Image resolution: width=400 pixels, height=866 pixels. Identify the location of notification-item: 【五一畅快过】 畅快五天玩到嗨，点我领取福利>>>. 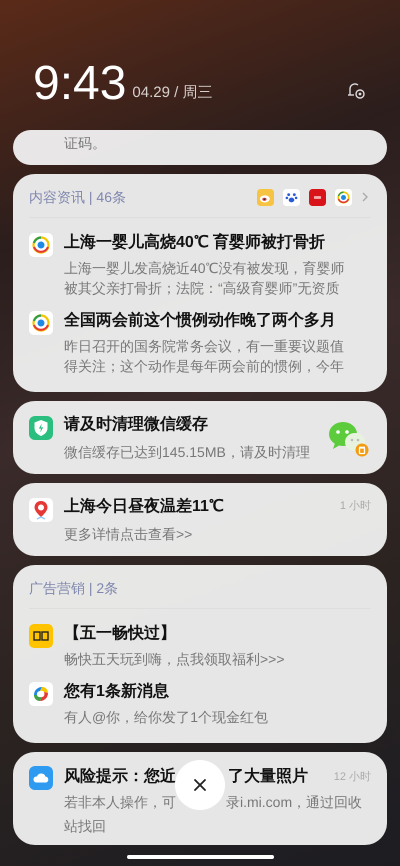
(200, 646).